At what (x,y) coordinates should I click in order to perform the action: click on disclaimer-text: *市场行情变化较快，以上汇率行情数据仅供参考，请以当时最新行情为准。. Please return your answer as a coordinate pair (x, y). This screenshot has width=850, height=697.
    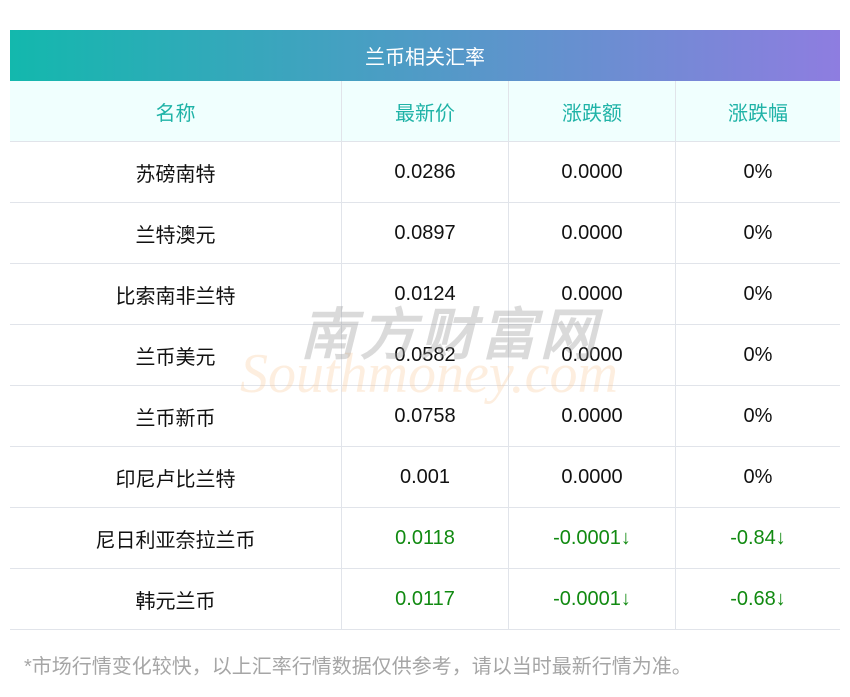
    Looking at the image, I should click on (358, 667).